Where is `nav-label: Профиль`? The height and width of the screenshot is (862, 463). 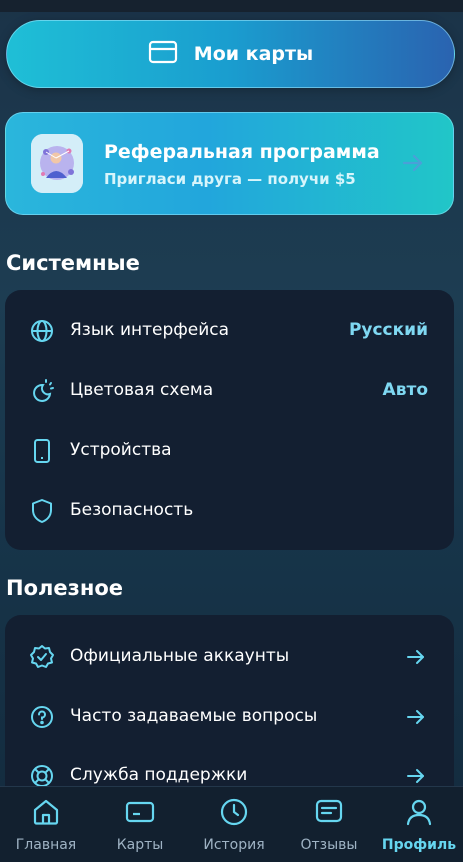 nav-label: Профиль is located at coordinates (419, 845).